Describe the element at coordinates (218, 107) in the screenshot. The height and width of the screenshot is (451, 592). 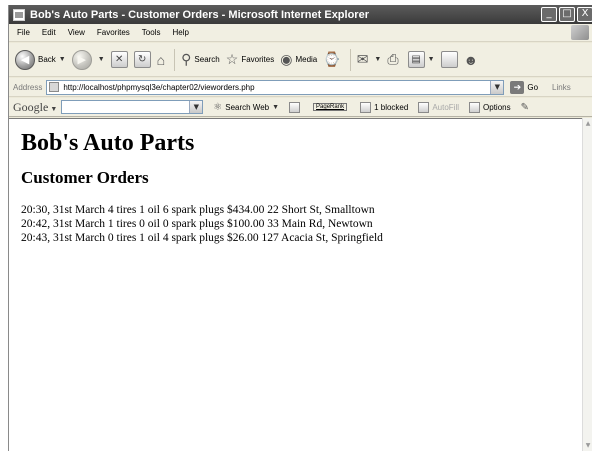
I see `binoculars-icon: ⚛` at that location.